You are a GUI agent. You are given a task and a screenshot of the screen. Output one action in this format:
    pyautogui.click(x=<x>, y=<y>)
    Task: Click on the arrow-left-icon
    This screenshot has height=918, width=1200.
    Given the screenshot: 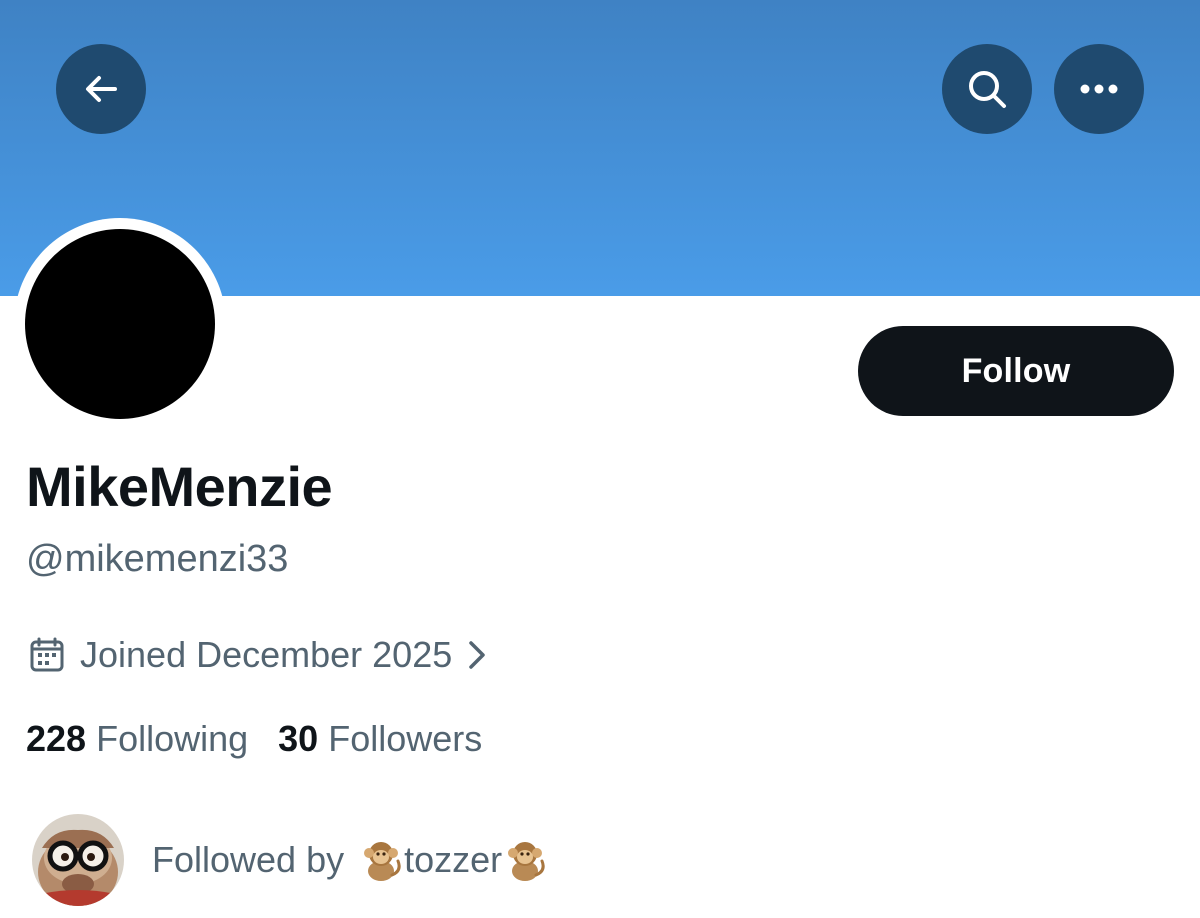 What is the action you would take?
    pyautogui.click(x=101, y=89)
    